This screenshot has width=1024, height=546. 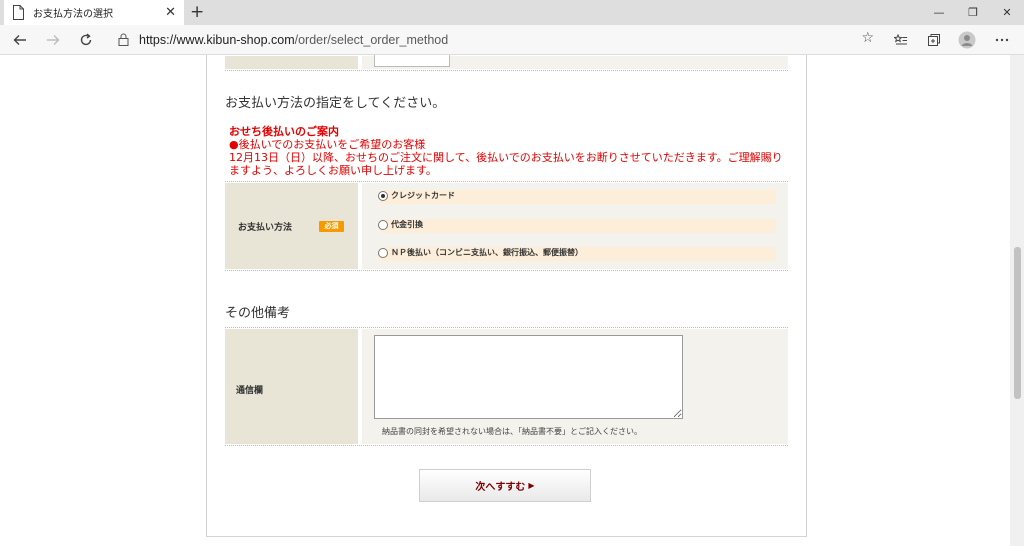 I want to click on payment-method-options: クレジットカード 代金引換 ＮＰ後払い（コンビニ支払い、銀行振込、郵便振替）, so click(x=575, y=226).